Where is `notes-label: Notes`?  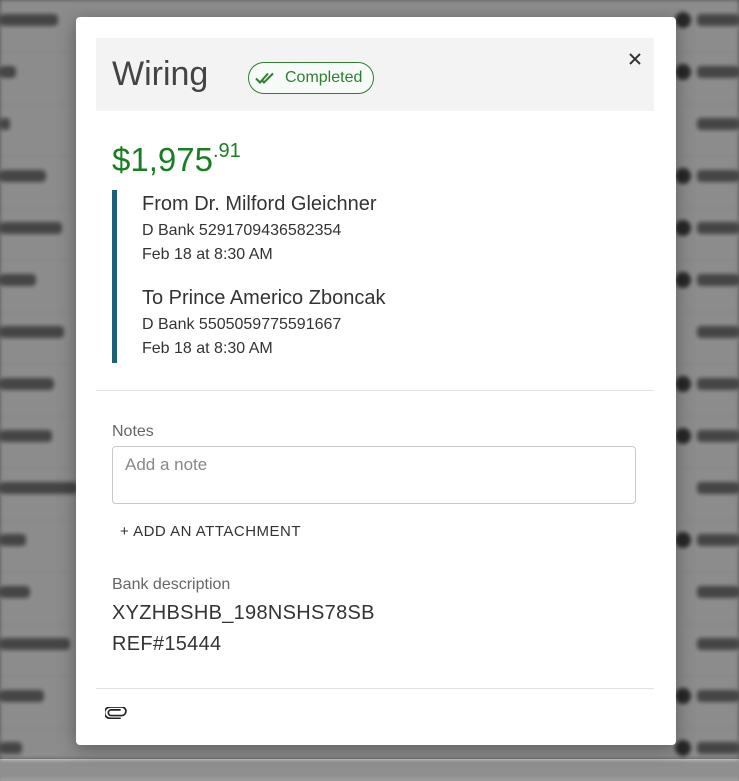
notes-label: Notes is located at coordinates (133, 431).